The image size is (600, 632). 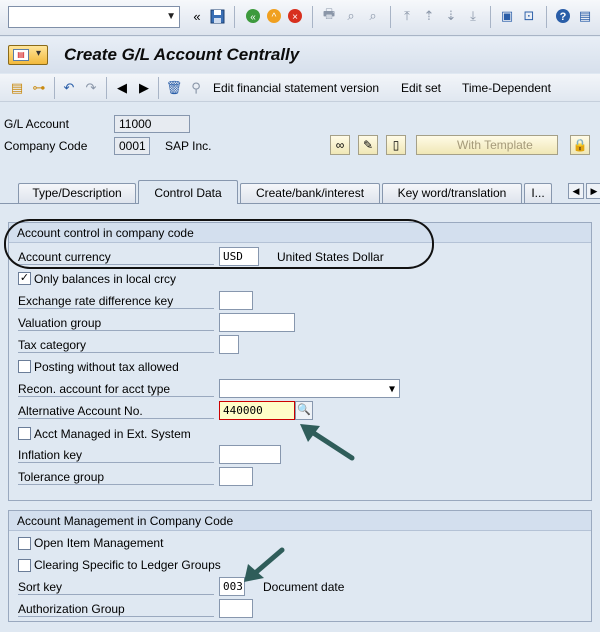 I want to click on clearing-specific-label: Clearing Specific to Ledger Groups, so click(x=127, y=565).